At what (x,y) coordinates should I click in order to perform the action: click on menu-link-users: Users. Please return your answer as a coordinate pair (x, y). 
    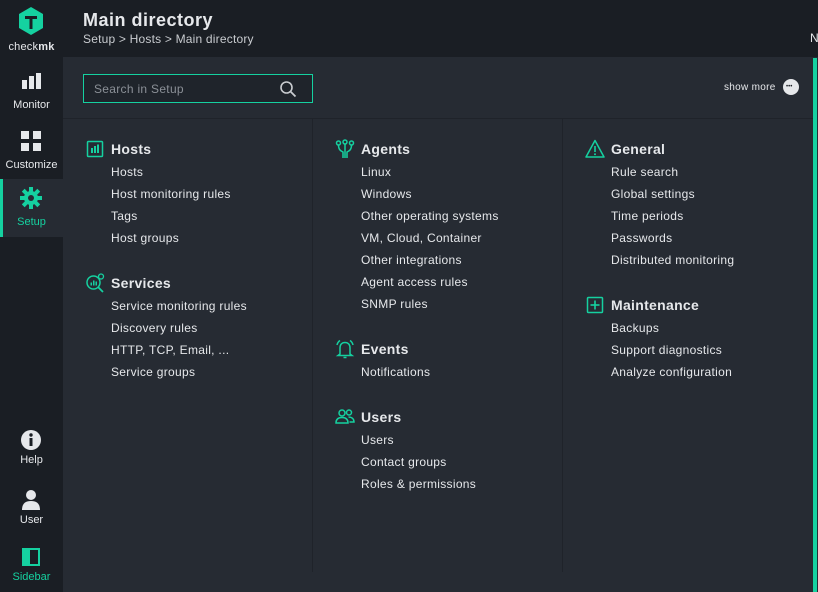
    Looking at the image, I should click on (418, 444).